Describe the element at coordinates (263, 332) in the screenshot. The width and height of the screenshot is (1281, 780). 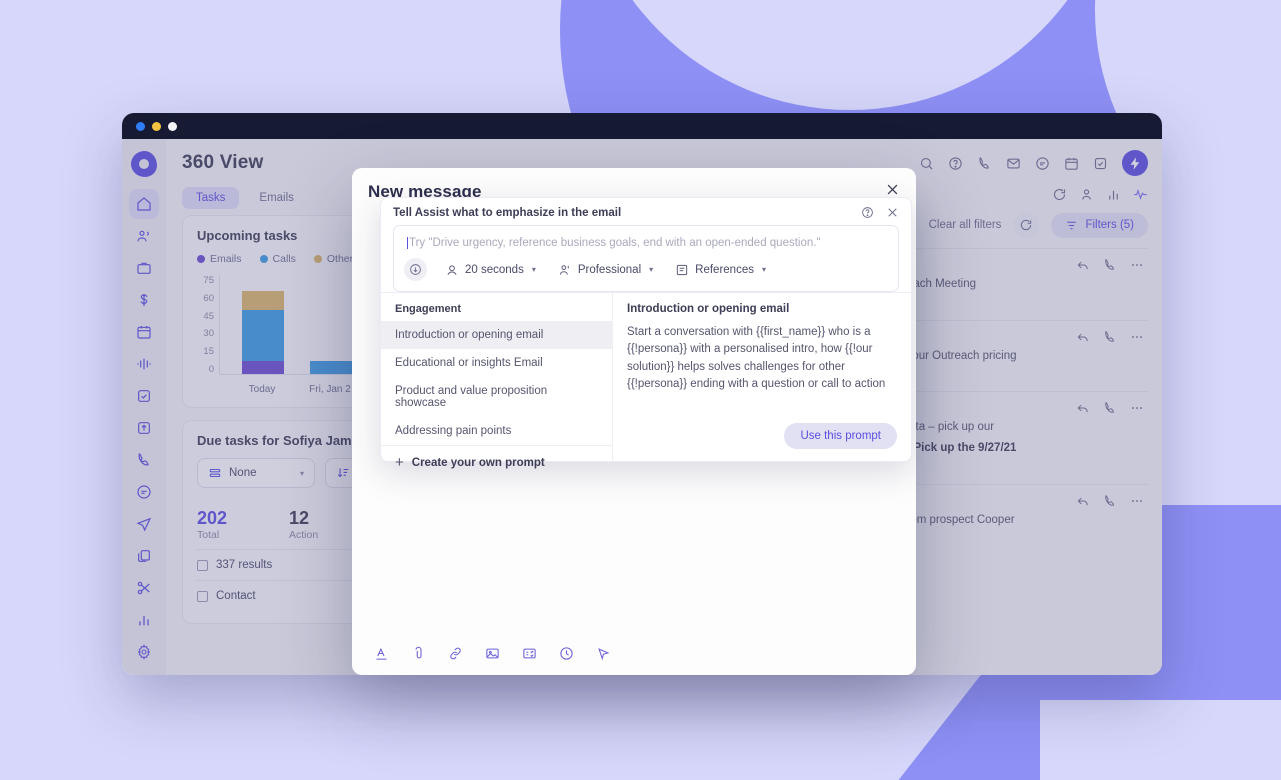
I see `bar-group` at that location.